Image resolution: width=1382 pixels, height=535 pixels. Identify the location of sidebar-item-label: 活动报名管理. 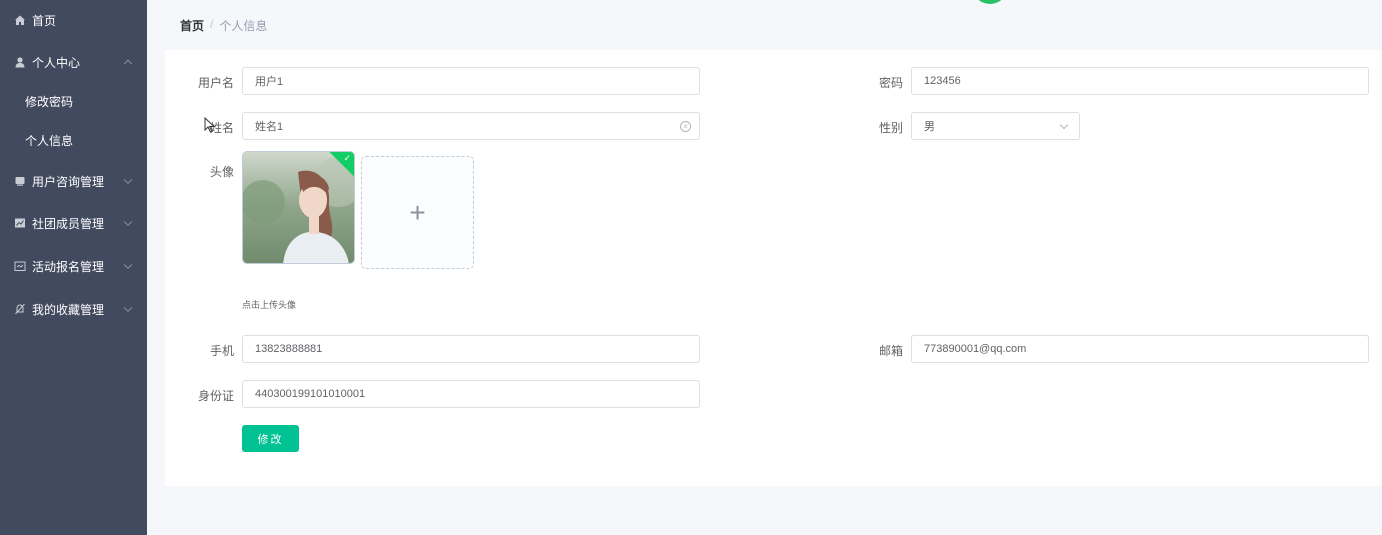
(68, 266).